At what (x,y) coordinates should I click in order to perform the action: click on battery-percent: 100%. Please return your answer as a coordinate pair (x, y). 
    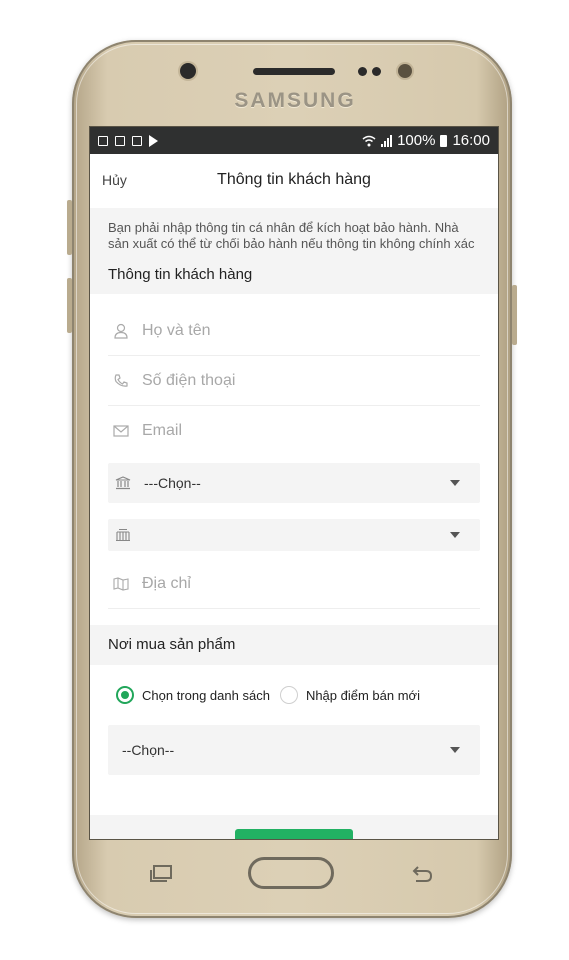
    Looking at the image, I should click on (416, 140).